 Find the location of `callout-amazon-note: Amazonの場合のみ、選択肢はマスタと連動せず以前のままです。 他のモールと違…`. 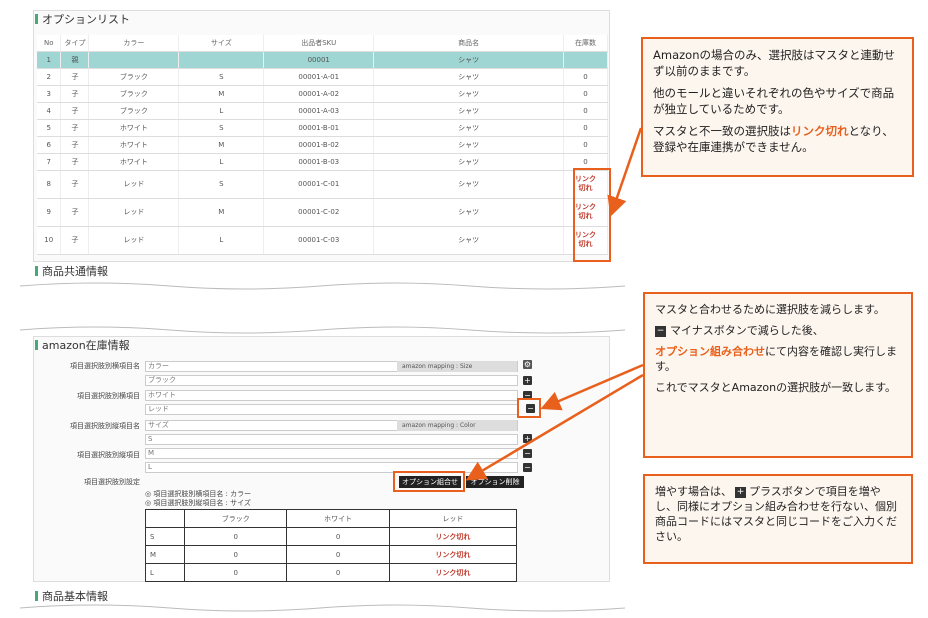

callout-amazon-note: Amazonの場合のみ、選択肢はマスタと連動せず以前のままです。 他のモールと違… is located at coordinates (777, 107).